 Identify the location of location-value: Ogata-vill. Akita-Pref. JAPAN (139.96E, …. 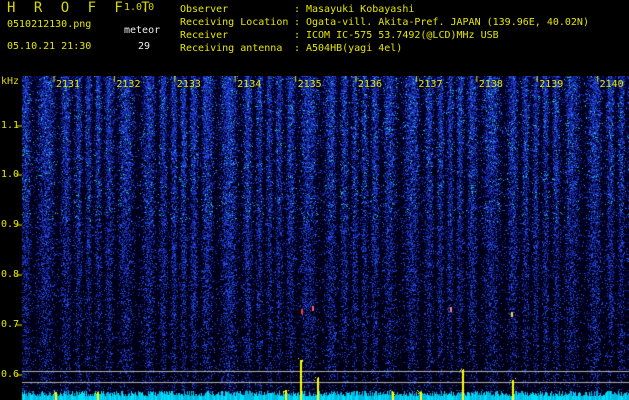
(447, 22).